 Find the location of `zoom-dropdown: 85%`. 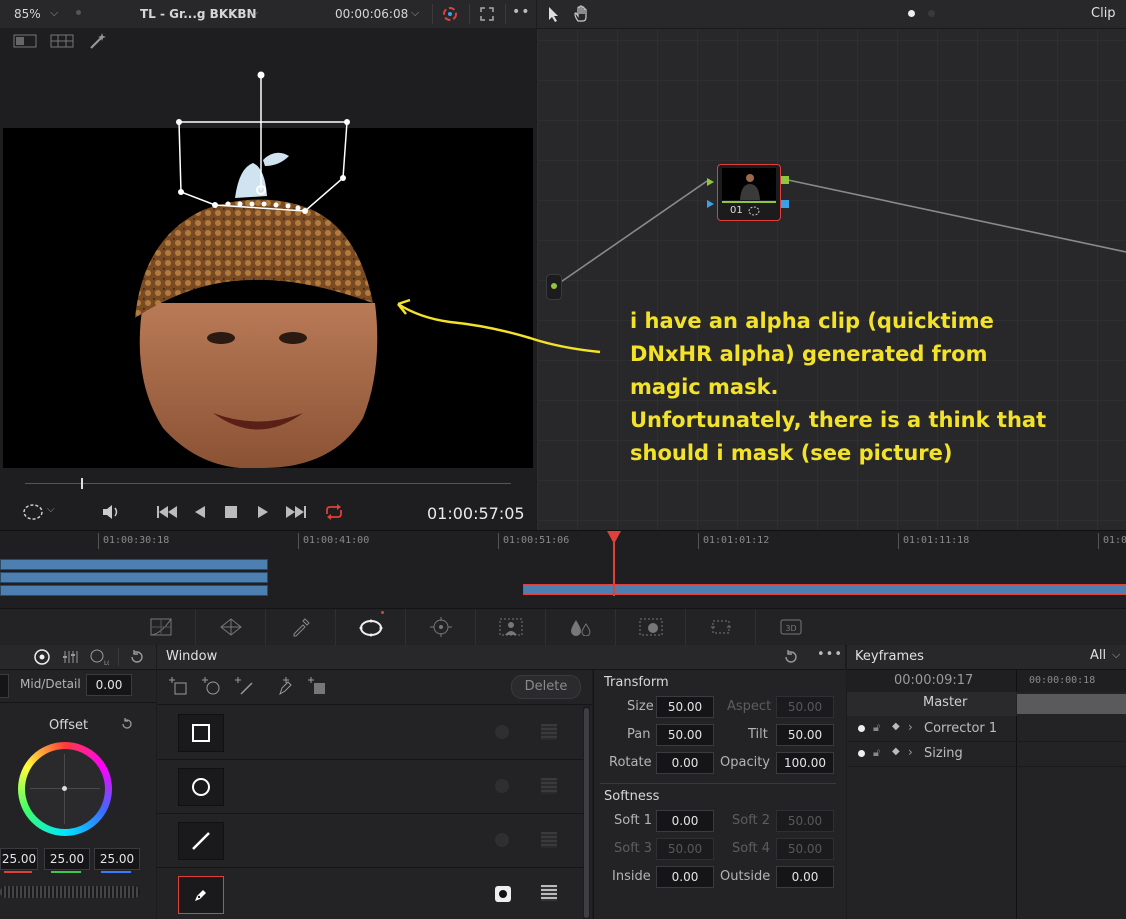

zoom-dropdown: 85% is located at coordinates (27, 14).